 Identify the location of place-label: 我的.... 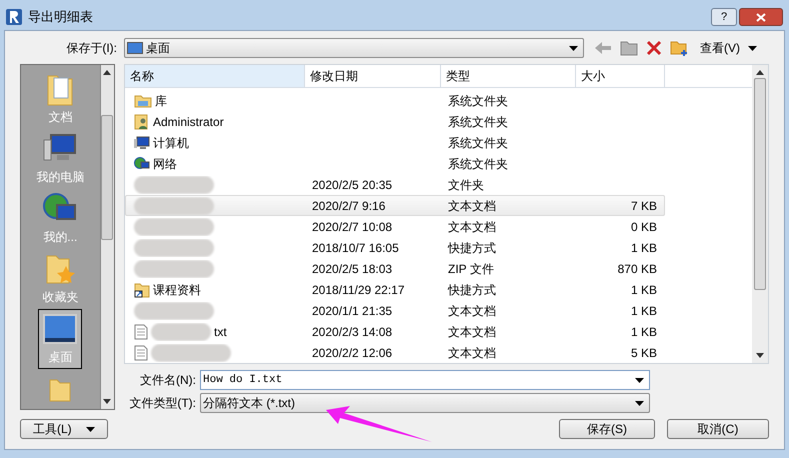
(60, 237).